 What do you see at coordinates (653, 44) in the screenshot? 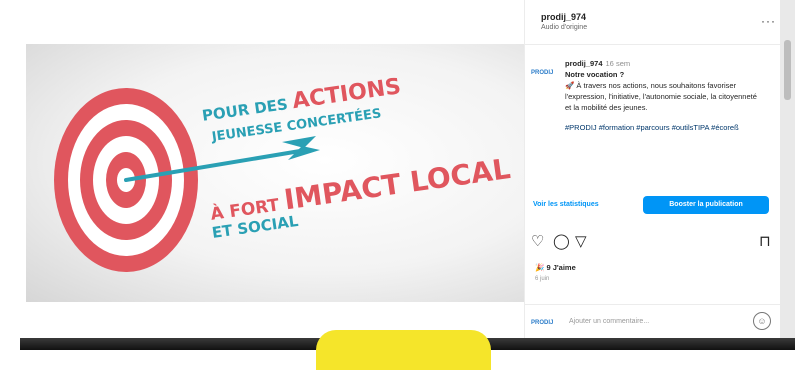
I see `header-divider` at bounding box center [653, 44].